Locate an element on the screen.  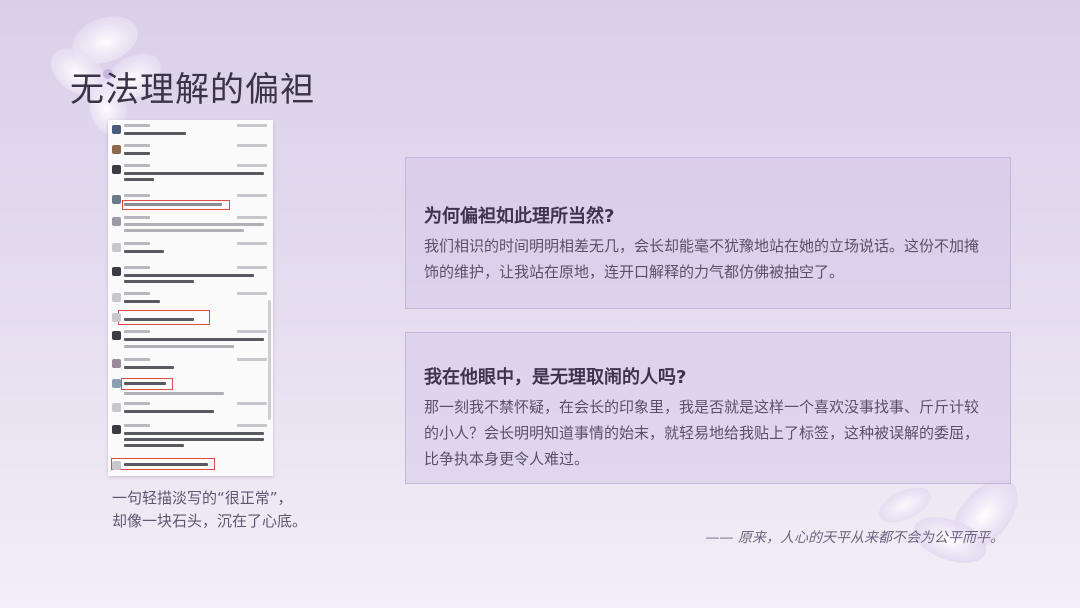
card-heading: 我在他眼中，是无理取闹的人吗? is located at coordinates (555, 377).